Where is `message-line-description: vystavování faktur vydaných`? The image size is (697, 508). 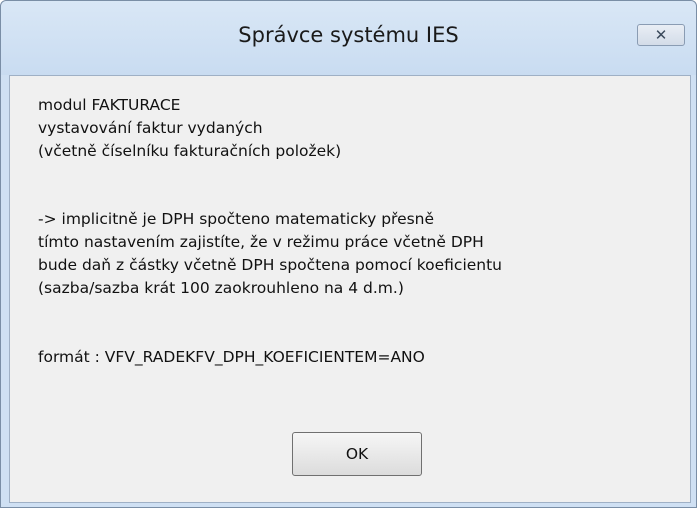
message-line-description: vystavování faktur vydaných is located at coordinates (150, 128).